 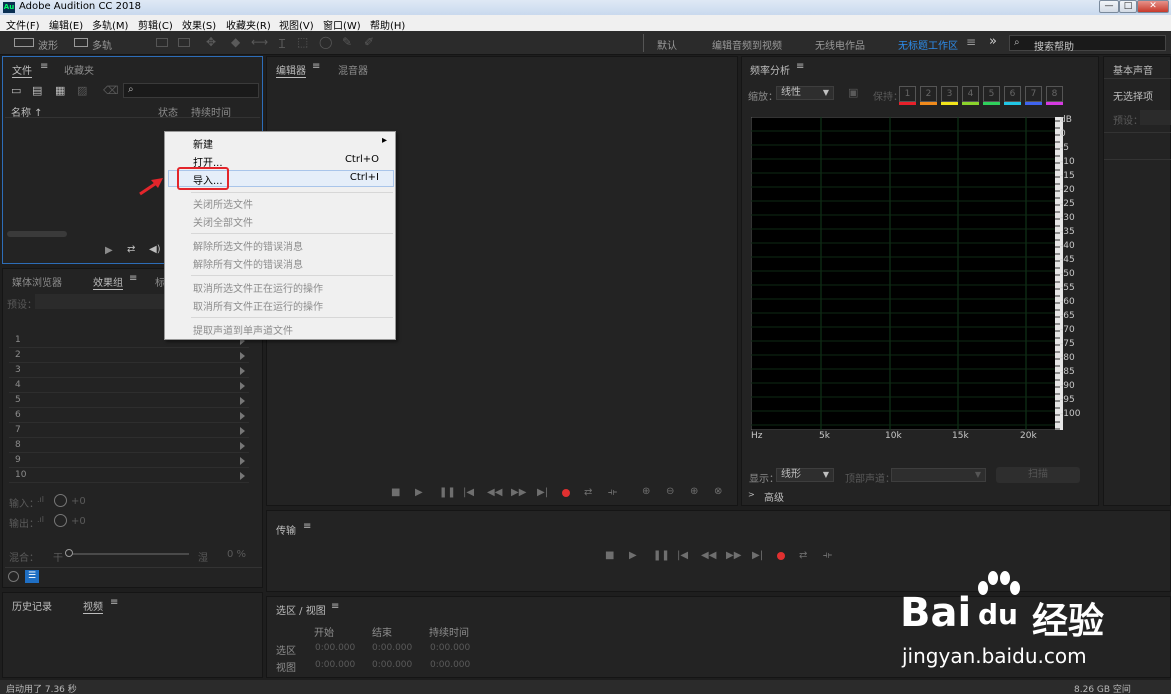 What do you see at coordinates (353, 69) in the screenshot?
I see `tab-mixer: 混音器` at bounding box center [353, 69].